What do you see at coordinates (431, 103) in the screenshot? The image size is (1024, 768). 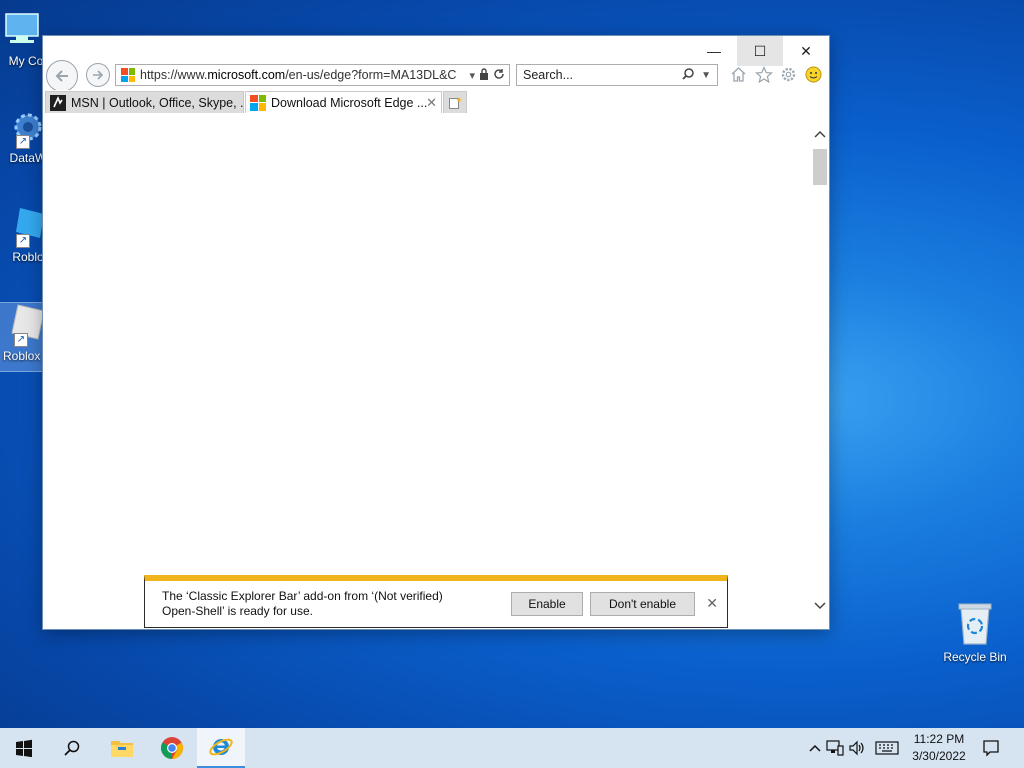 I see `tab-close-icon: ✕` at bounding box center [431, 103].